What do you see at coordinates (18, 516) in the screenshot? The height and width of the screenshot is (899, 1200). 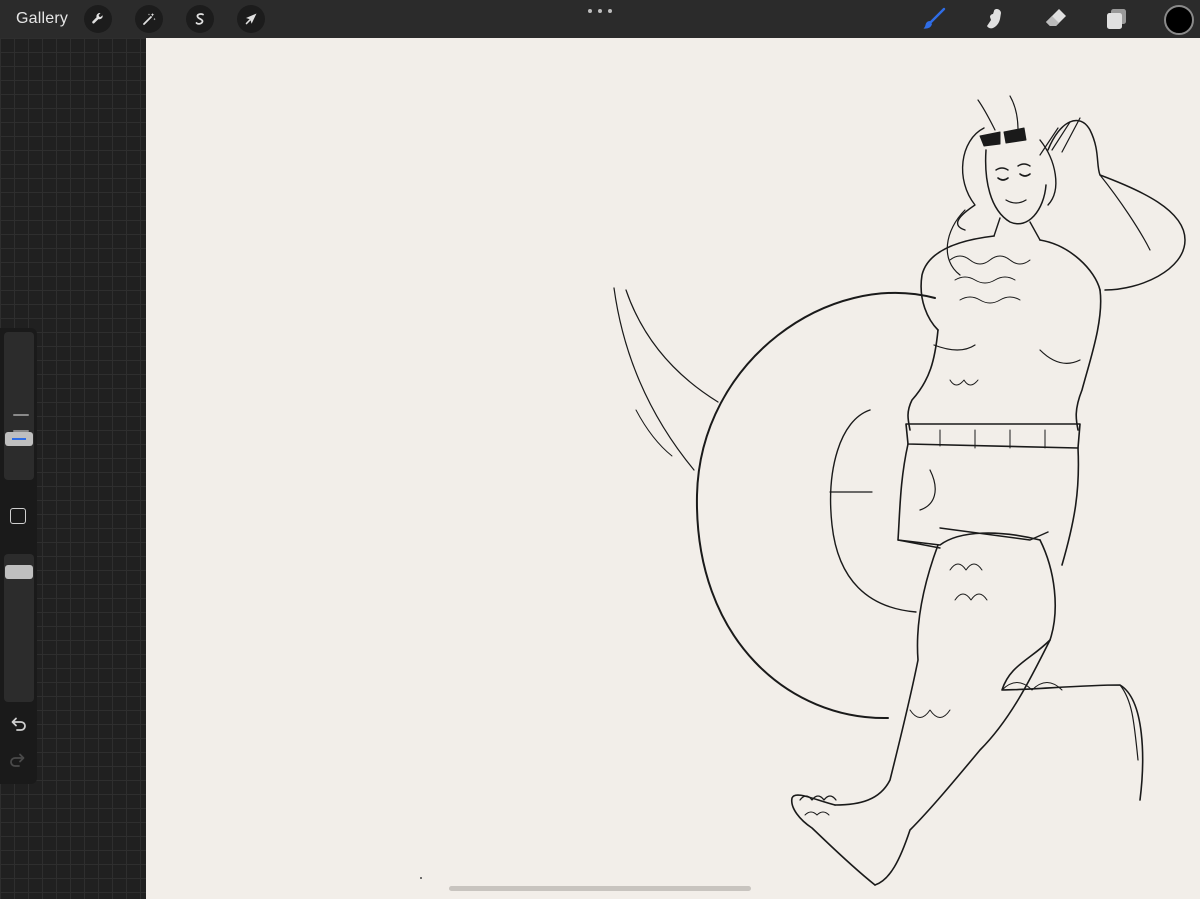 I see `square-icon` at bounding box center [18, 516].